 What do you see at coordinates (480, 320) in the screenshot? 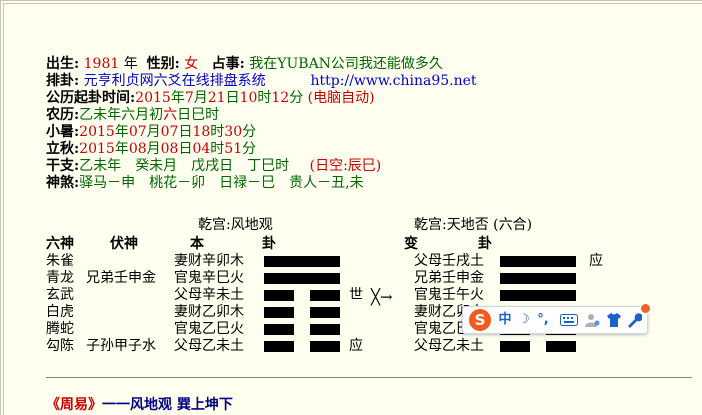
I see `sogou-logo-icon: S` at bounding box center [480, 320].